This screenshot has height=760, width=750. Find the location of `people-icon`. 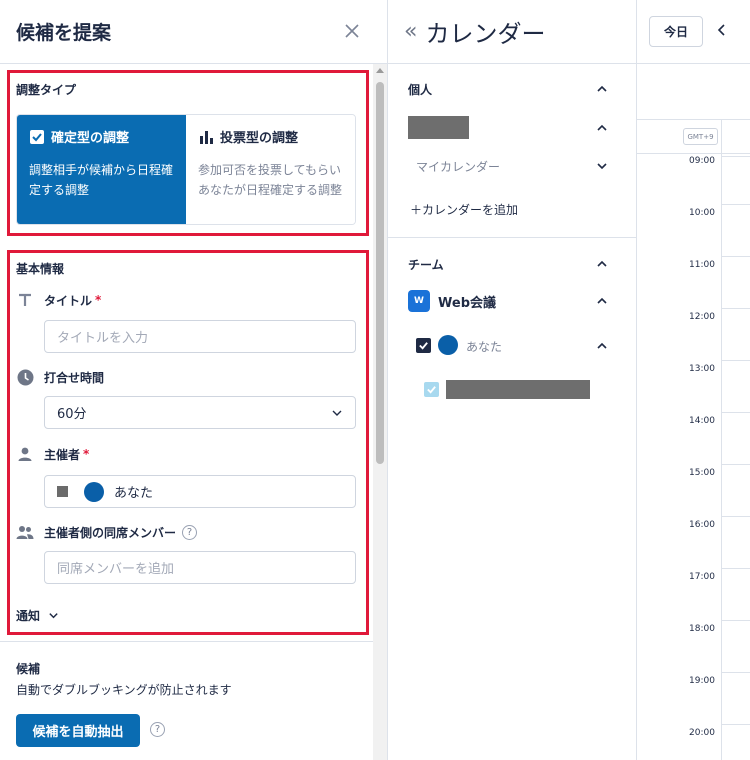

people-icon is located at coordinates (25, 532).